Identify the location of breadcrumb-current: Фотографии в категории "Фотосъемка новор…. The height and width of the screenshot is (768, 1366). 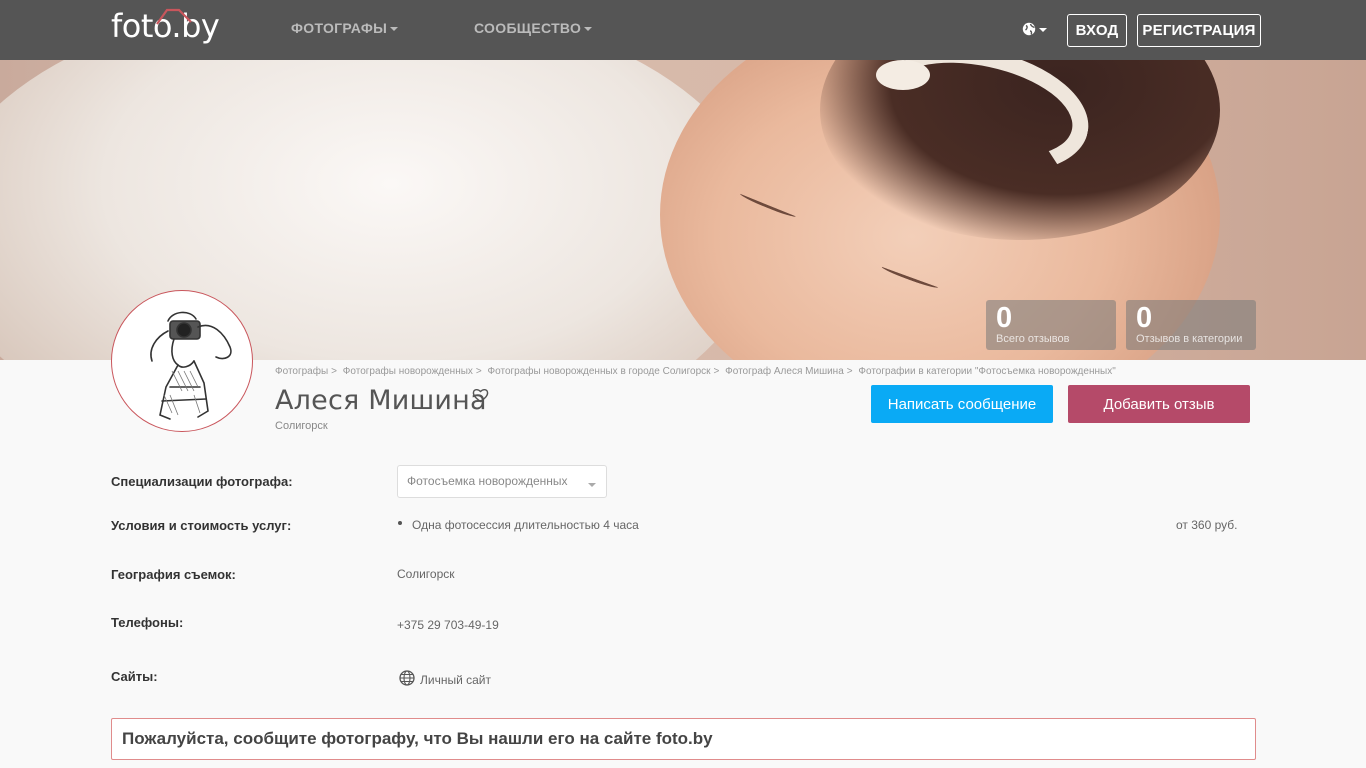
(987, 371).